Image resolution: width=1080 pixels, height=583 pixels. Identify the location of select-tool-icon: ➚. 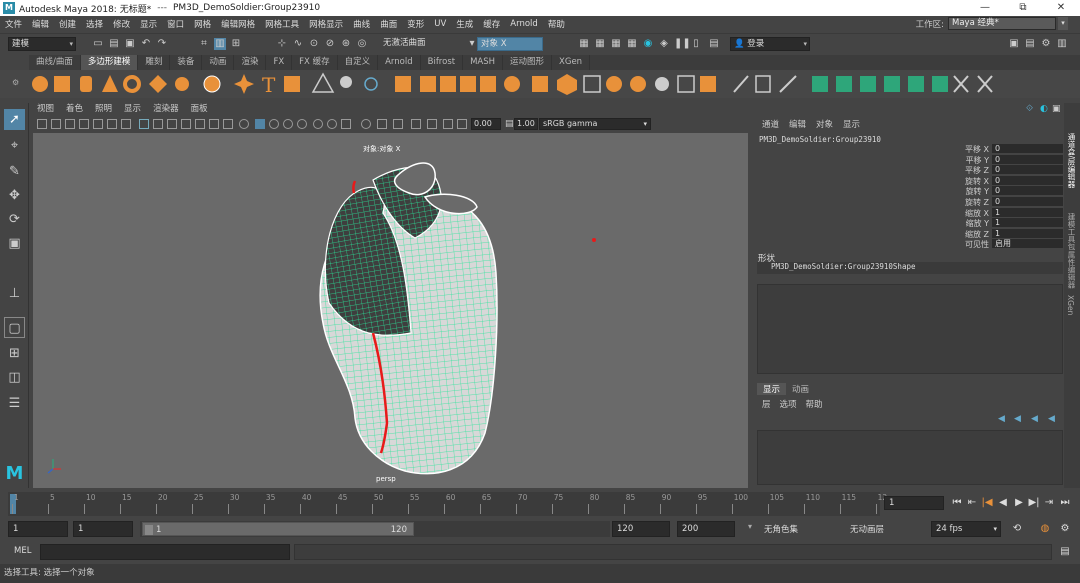
(14, 119).